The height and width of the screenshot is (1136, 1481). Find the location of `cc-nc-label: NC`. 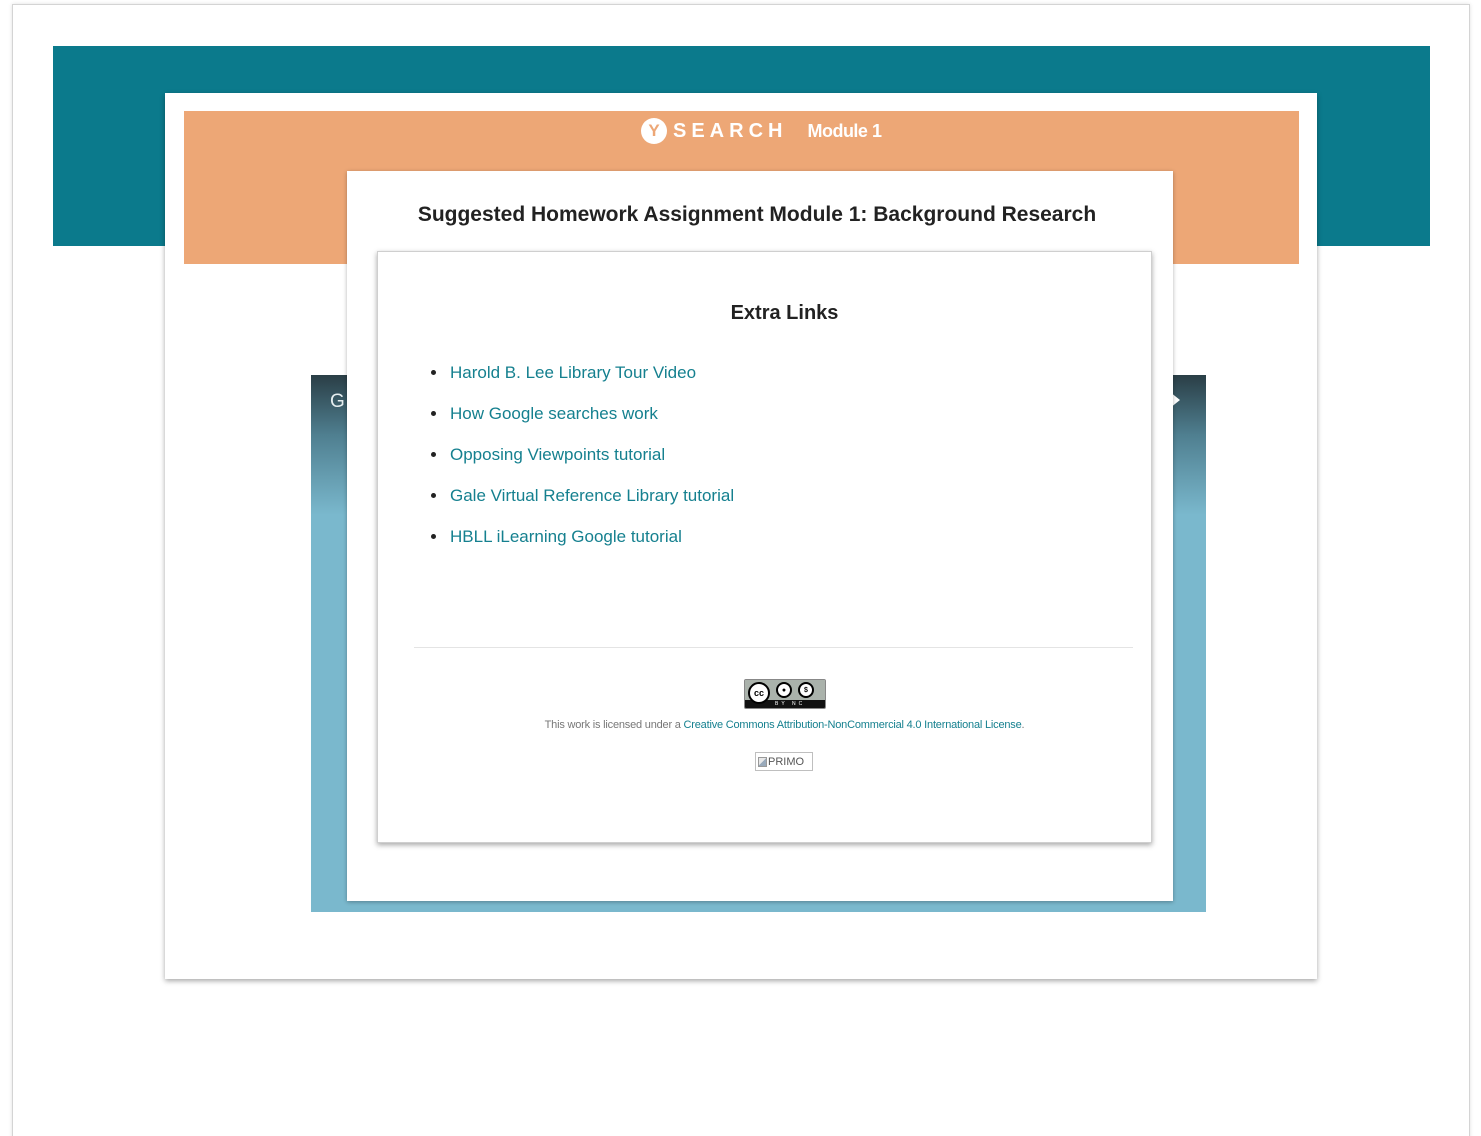

cc-nc-label: NC is located at coordinates (798, 704).